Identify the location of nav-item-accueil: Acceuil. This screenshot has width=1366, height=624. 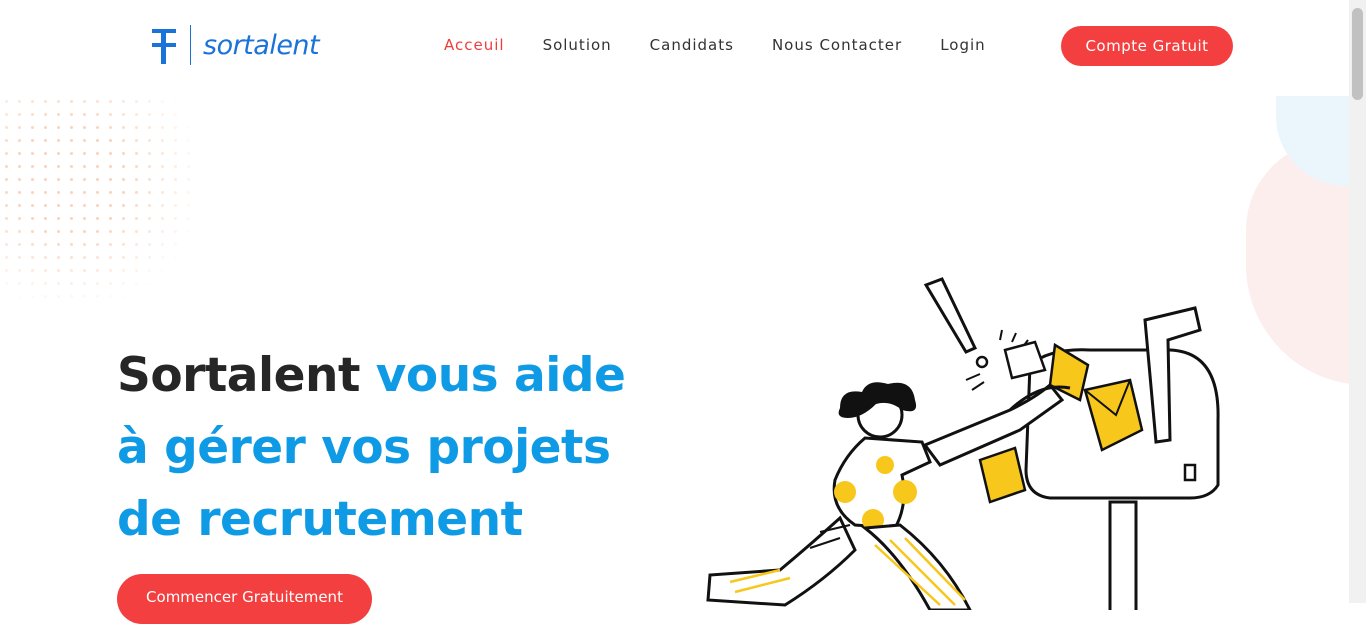
(474, 45).